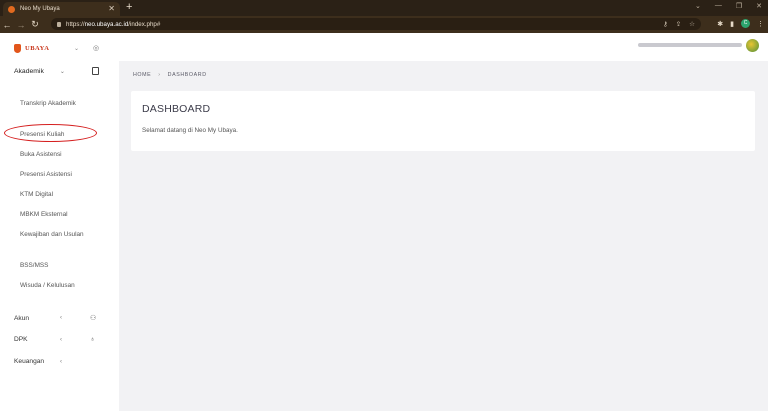 Image resolution: width=768 pixels, height=411 pixels. Describe the element at coordinates (760, 24) in the screenshot. I see `menu-icon: ⋮` at that location.